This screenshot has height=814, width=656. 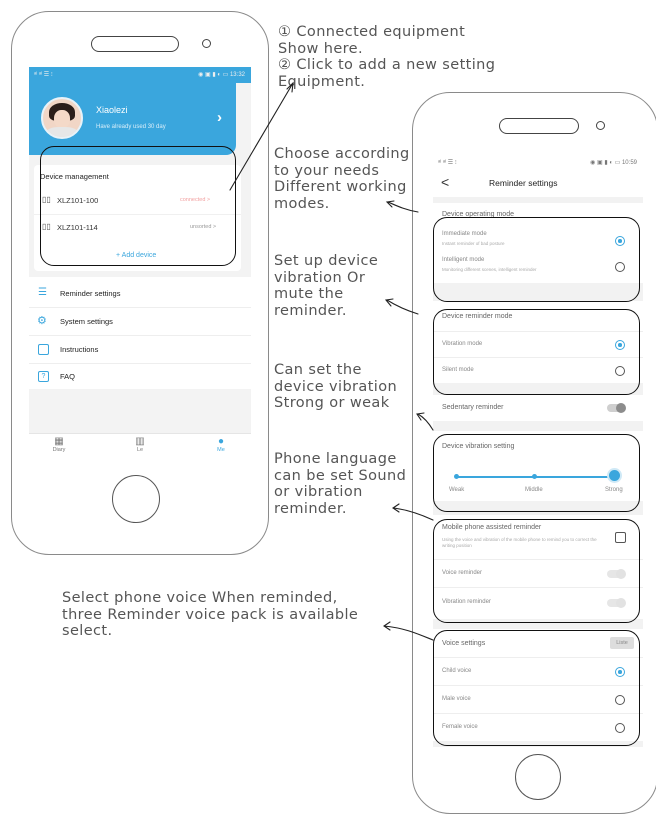 I want to click on arrow-language, so click(x=413, y=512).